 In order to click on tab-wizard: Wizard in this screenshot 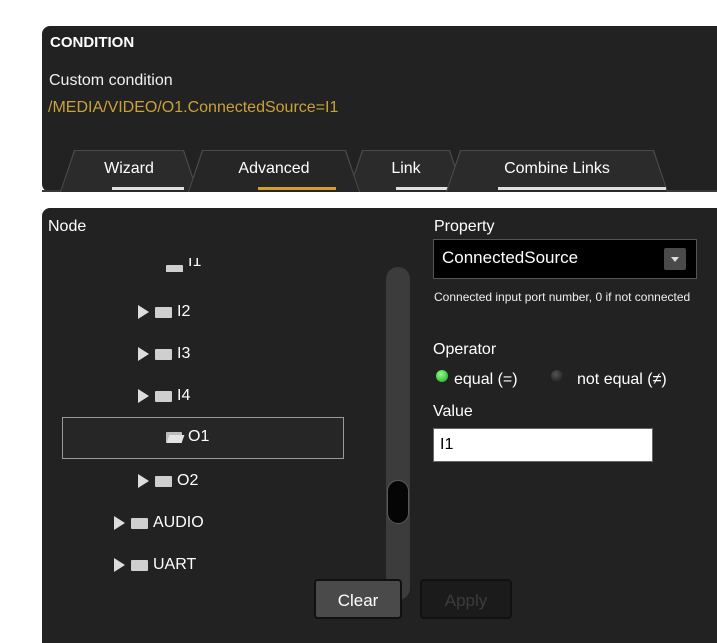, I will do `click(129, 171)`.